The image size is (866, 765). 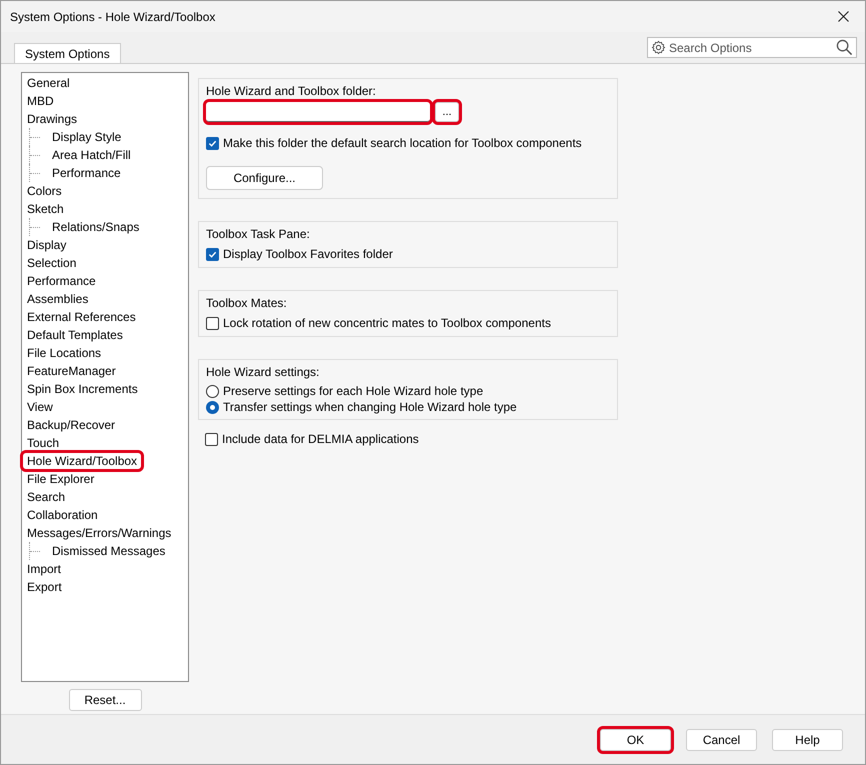 What do you see at coordinates (353, 391) in the screenshot?
I see `radio-label: Preserve settings for each Hole Wizard hole type` at bounding box center [353, 391].